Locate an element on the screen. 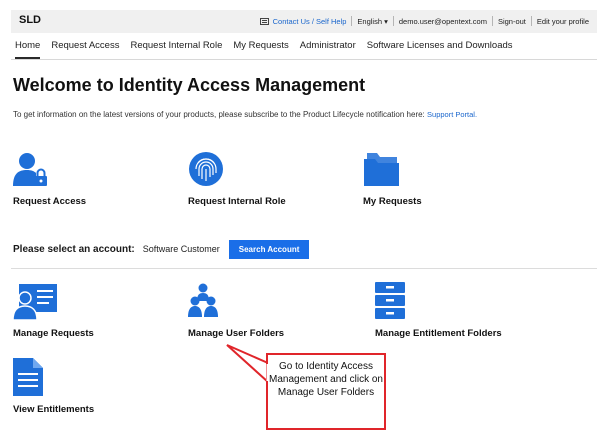  folder-icon is located at coordinates (381, 169).